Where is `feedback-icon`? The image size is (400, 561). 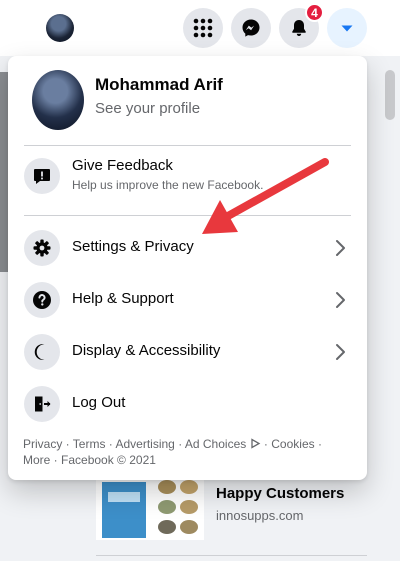 feedback-icon is located at coordinates (42, 176).